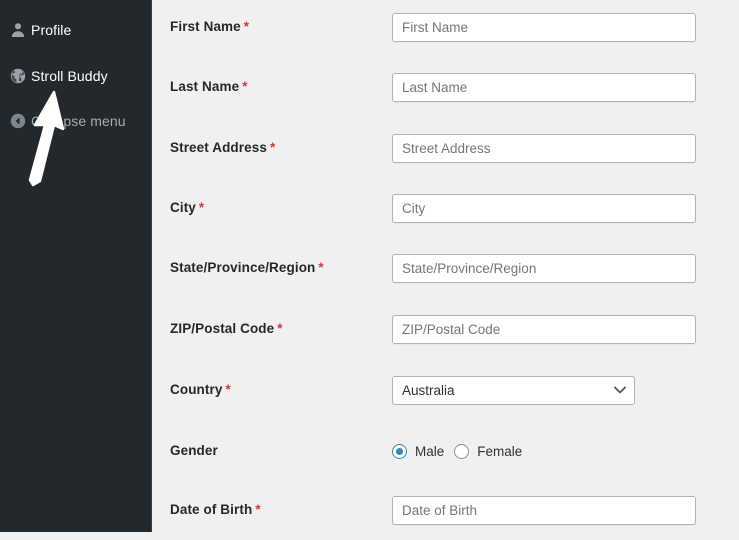 This screenshot has height=540, width=739. What do you see at coordinates (544, 329) in the screenshot?
I see `input-zip-postal-code` at bounding box center [544, 329].